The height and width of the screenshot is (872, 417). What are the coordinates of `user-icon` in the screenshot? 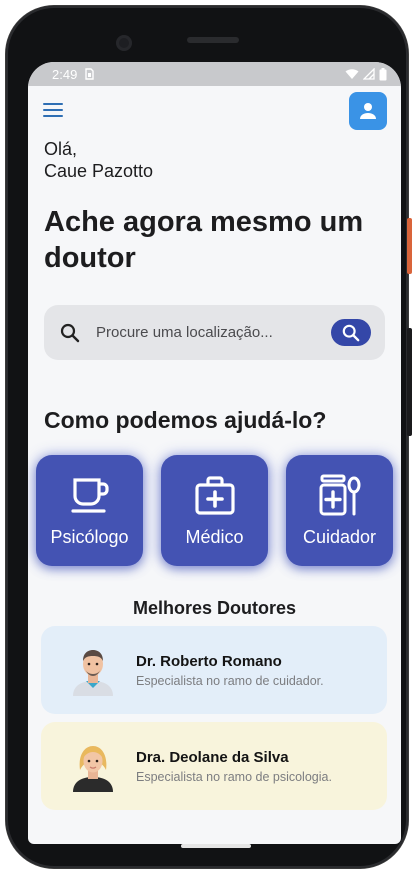 It's located at (368, 111).